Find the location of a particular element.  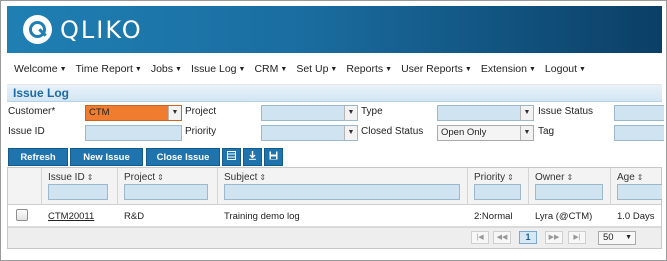

column-label: Subject is located at coordinates (241, 177).